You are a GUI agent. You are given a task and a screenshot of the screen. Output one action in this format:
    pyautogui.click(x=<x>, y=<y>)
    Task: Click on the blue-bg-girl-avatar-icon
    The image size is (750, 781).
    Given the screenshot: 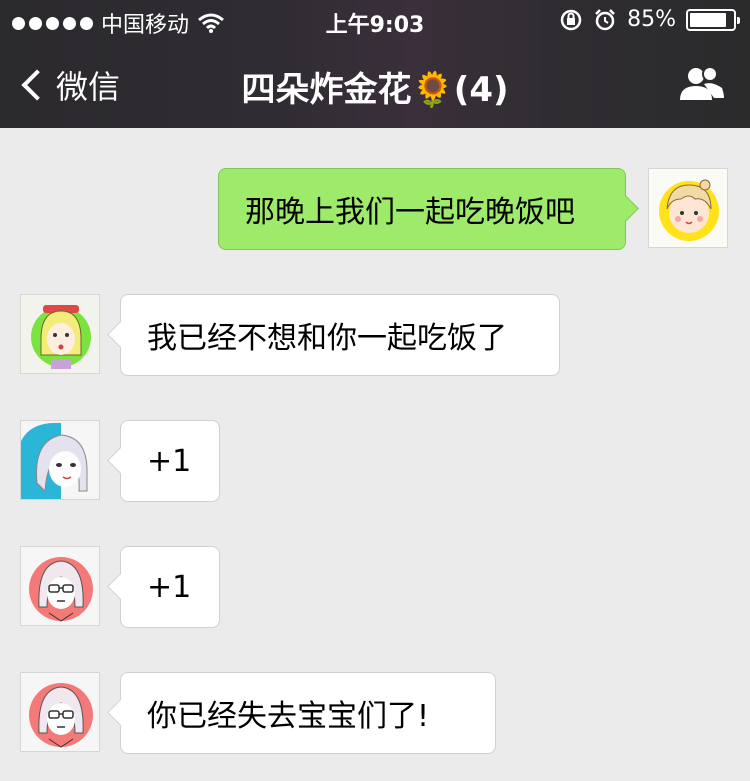 What is the action you would take?
    pyautogui.click(x=60, y=460)
    